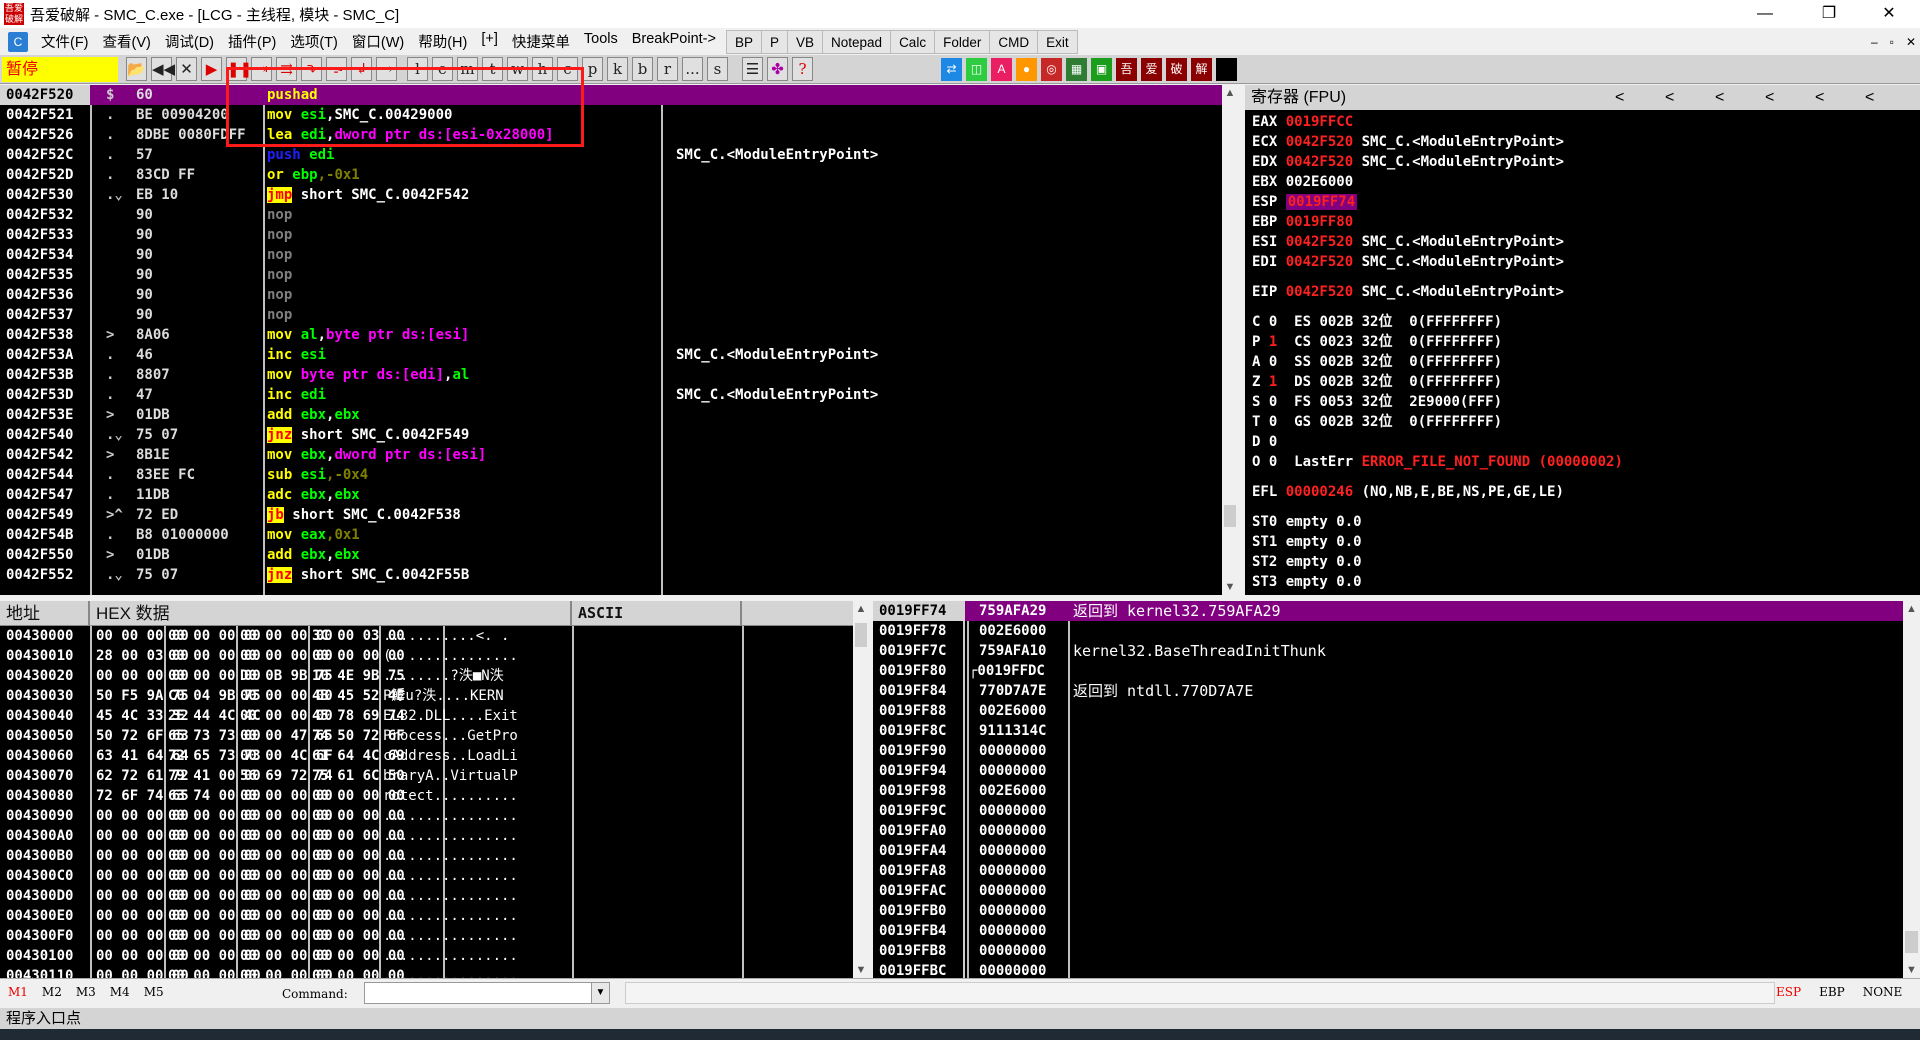 This screenshot has height=1040, width=1920. Describe the element at coordinates (805, 41) in the screenshot. I see `quick-button-vb: VB` at that location.